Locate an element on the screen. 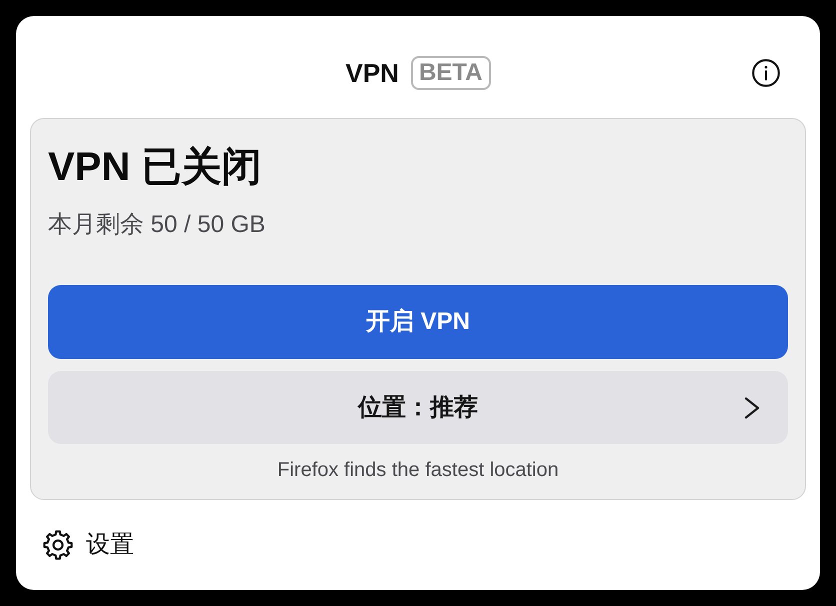  enable-vpn-button: 开启 VPN is located at coordinates (418, 322).